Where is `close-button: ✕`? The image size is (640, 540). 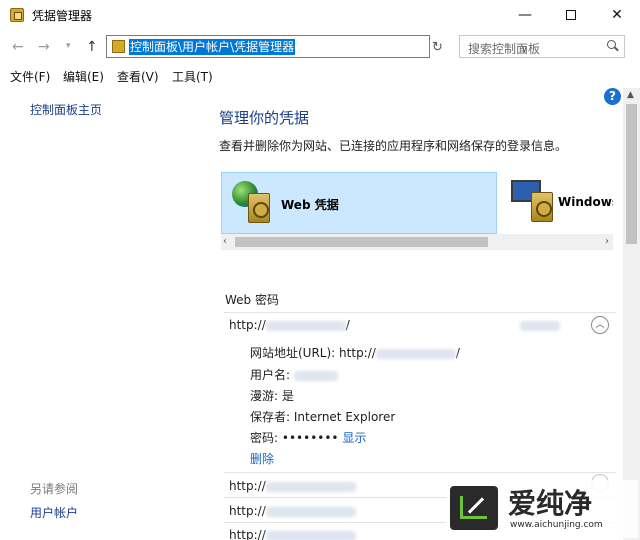
close-button: ✕ is located at coordinates (617, 15).